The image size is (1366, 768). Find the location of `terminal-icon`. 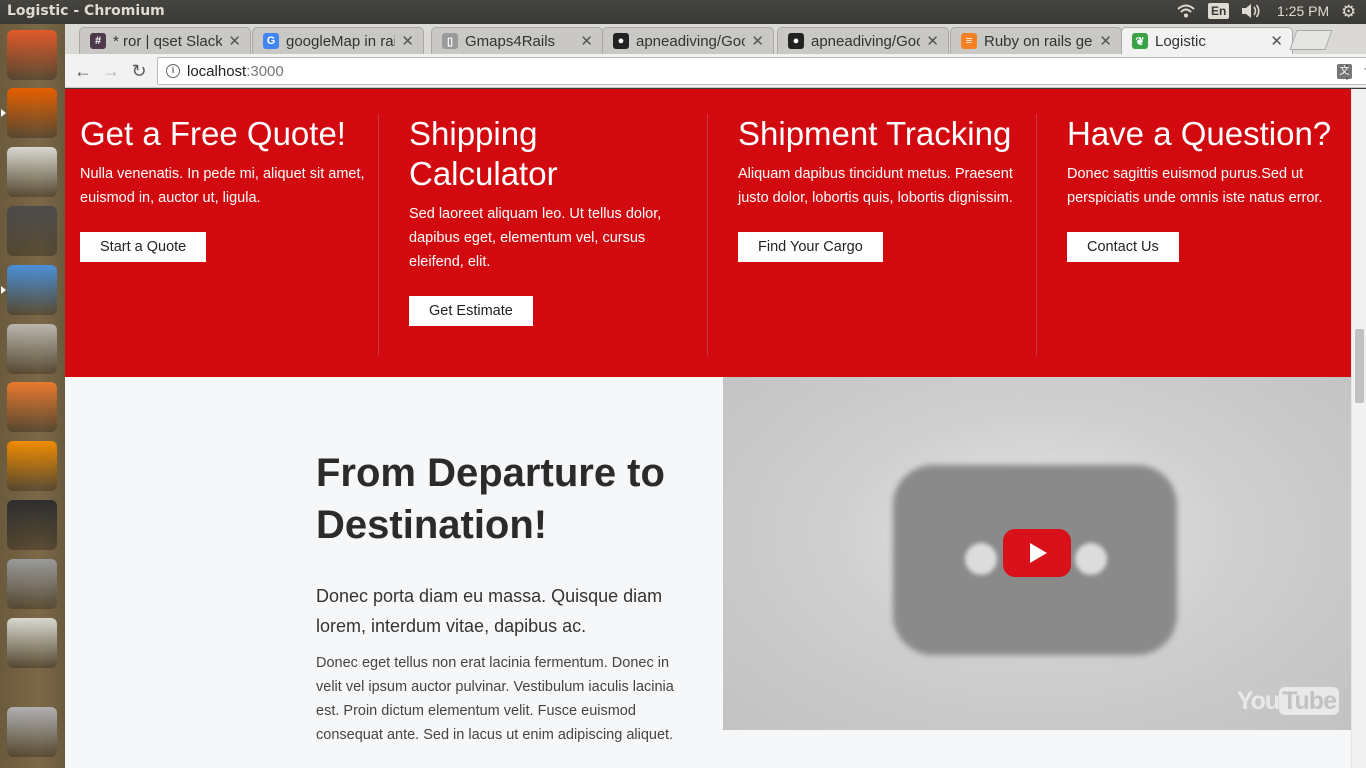

terminal-icon is located at coordinates (32, 525).